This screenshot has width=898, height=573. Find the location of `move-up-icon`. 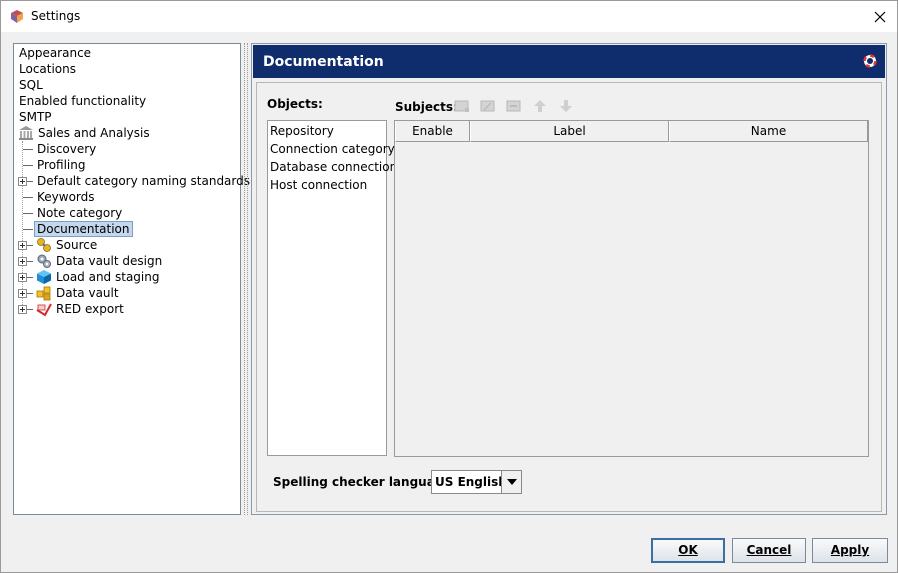

move-up-icon is located at coordinates (540, 106).